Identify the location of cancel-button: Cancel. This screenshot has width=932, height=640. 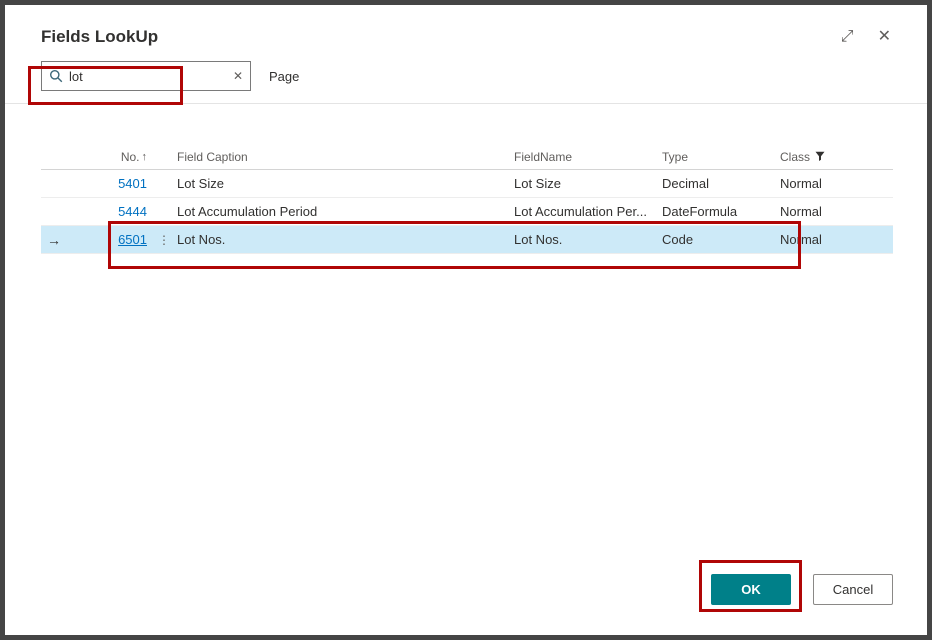
(853, 589).